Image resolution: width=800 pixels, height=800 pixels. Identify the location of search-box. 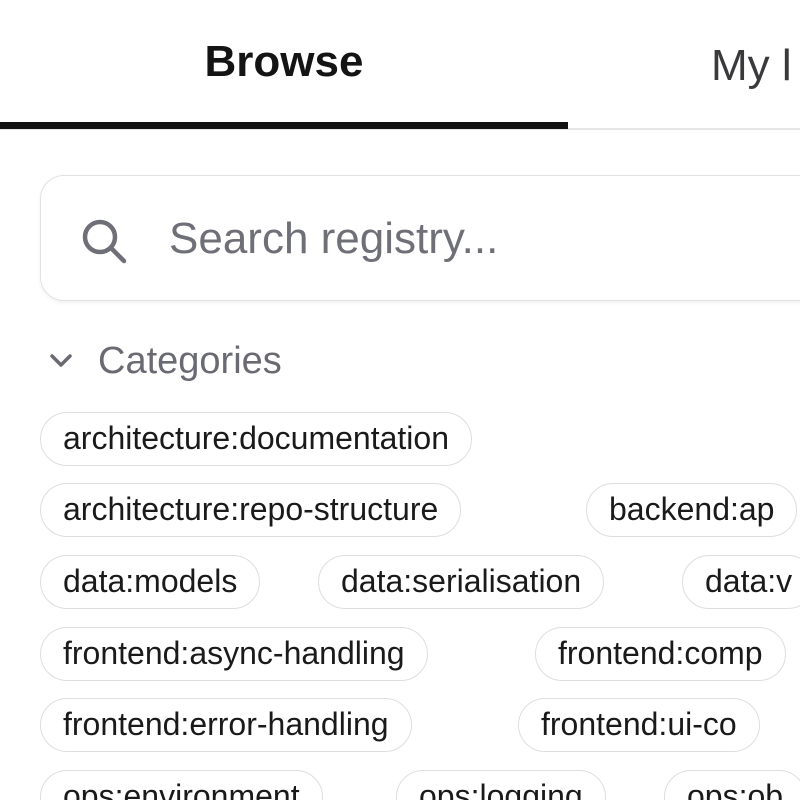
(420, 238).